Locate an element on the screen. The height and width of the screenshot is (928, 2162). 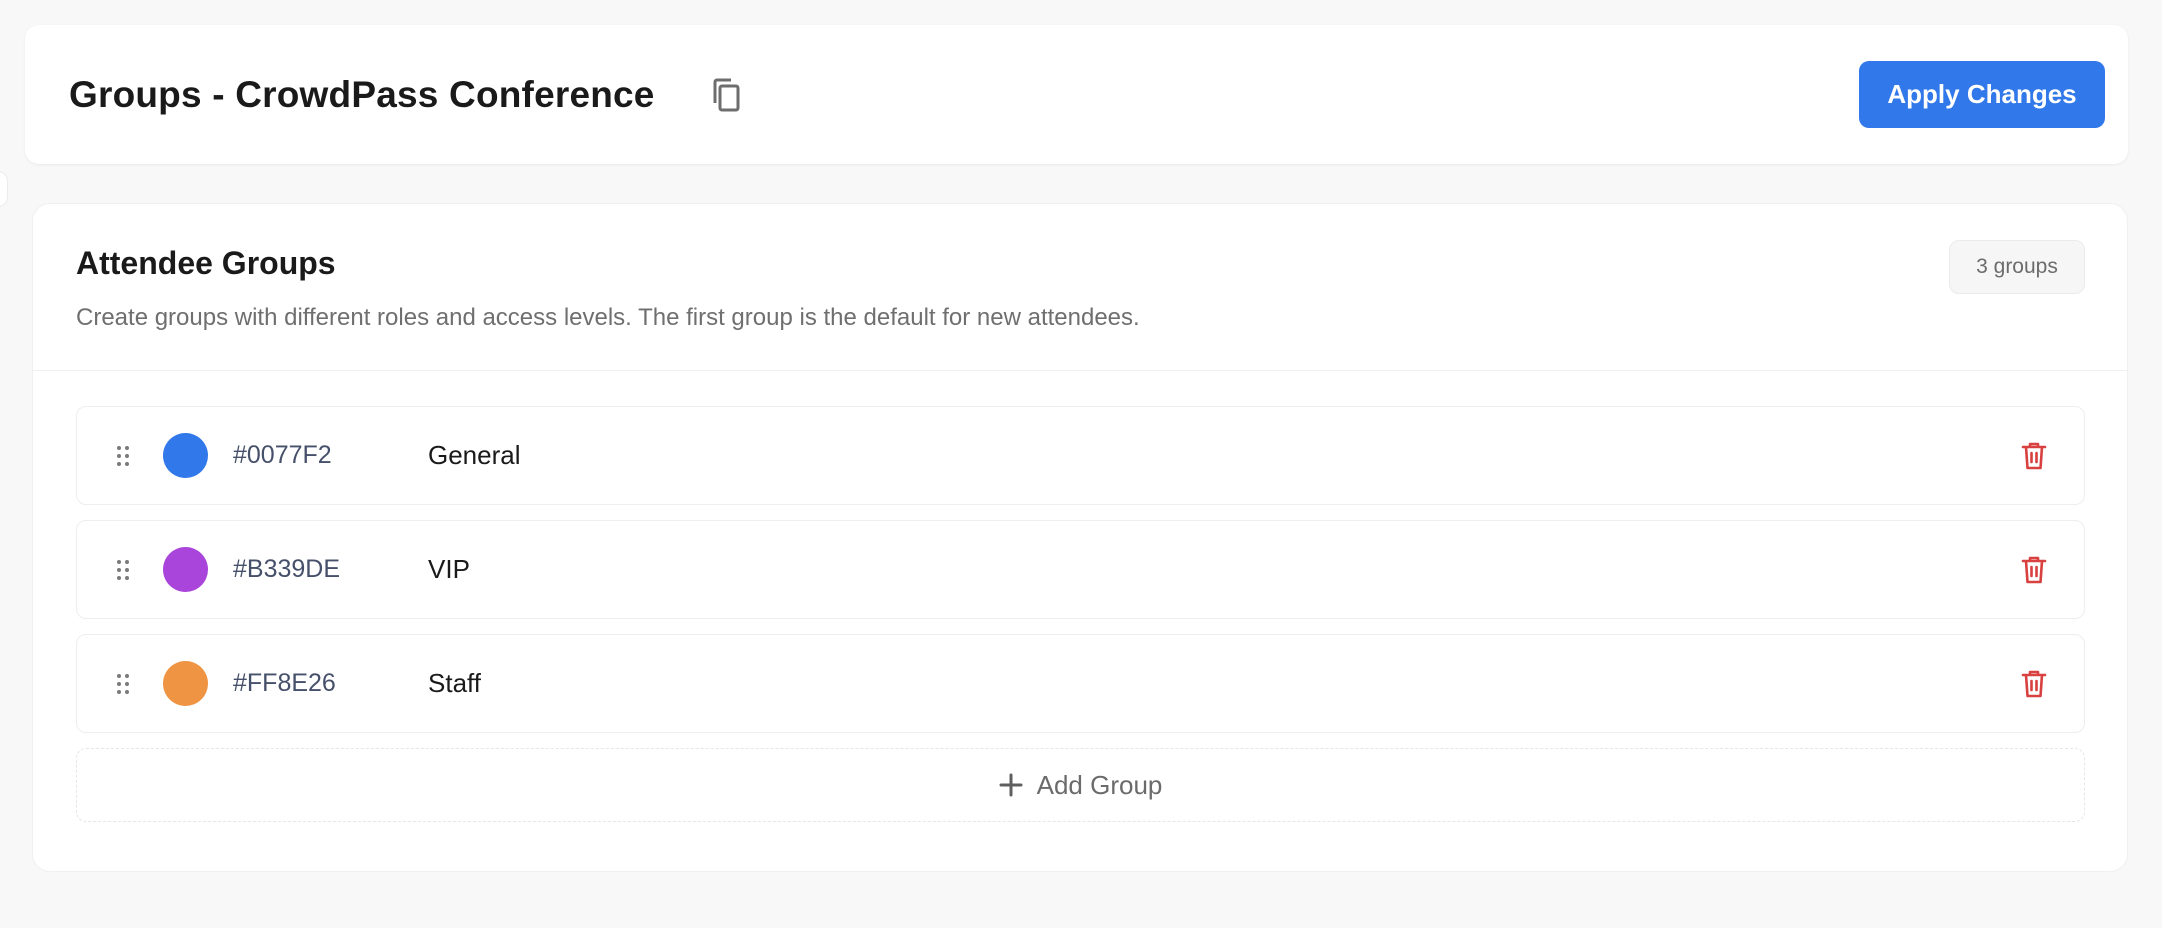
add-group-button: Add Group is located at coordinates (1080, 785).